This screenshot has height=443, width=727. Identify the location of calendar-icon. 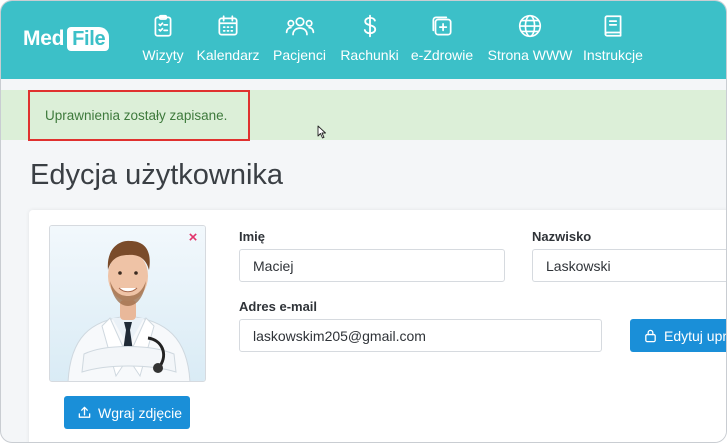
(228, 25).